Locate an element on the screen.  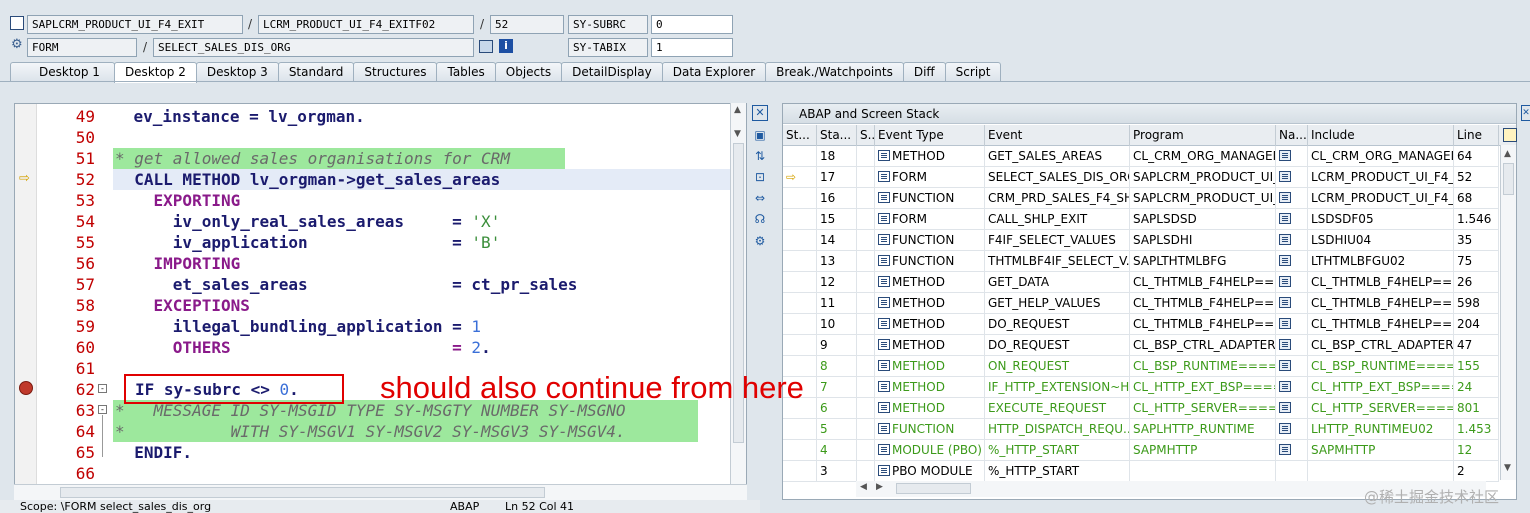
services-icon: ⚙ is located at coordinates (760, 241).